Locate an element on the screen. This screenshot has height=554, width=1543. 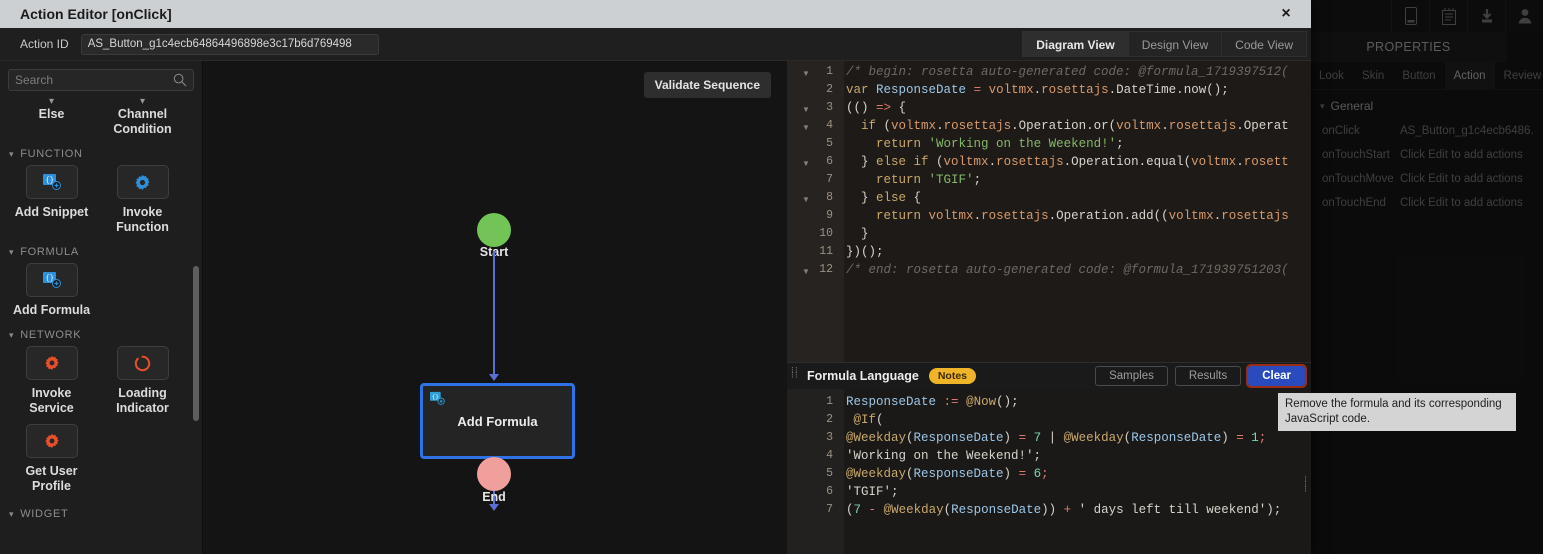
user-icon is located at coordinates (1524, 16).